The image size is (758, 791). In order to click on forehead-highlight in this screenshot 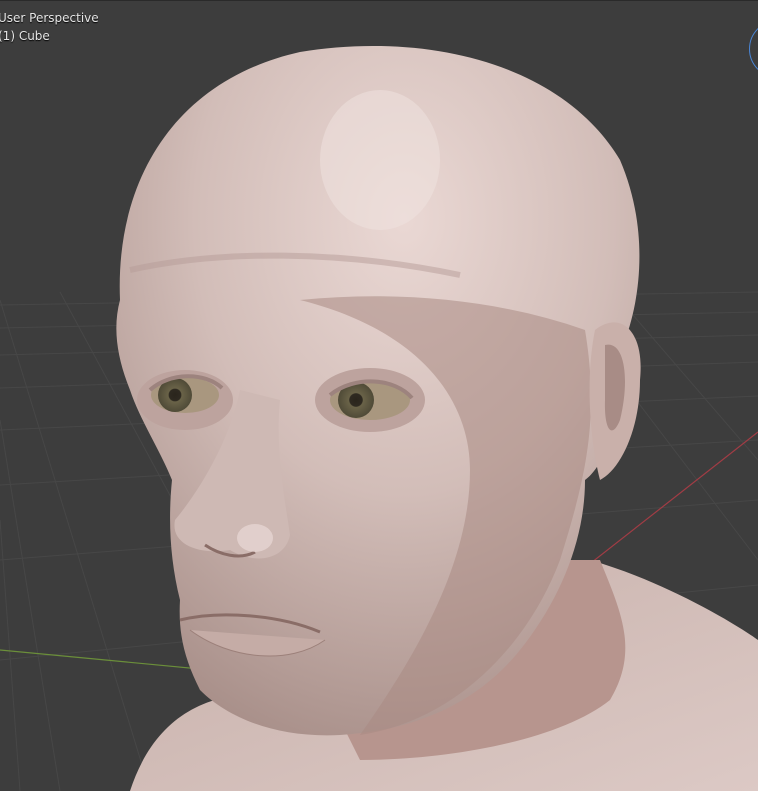, I will do `click(380, 160)`.